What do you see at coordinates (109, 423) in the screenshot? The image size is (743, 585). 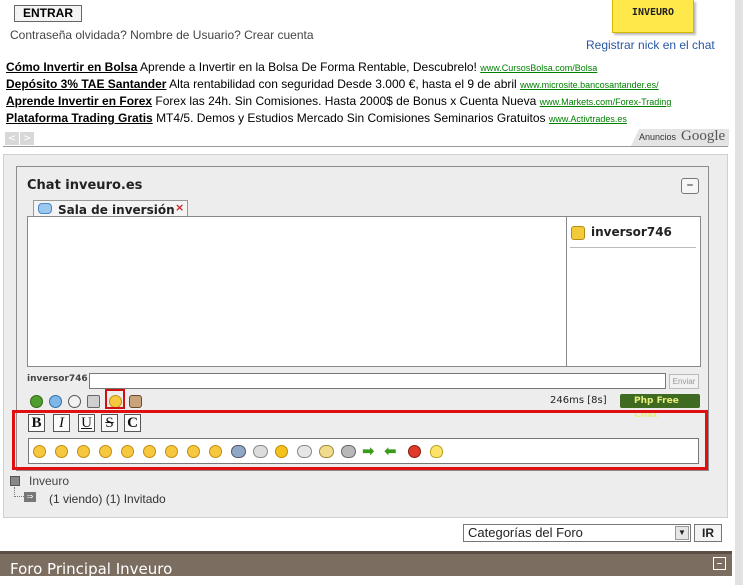 I see `strike-button: S` at bounding box center [109, 423].